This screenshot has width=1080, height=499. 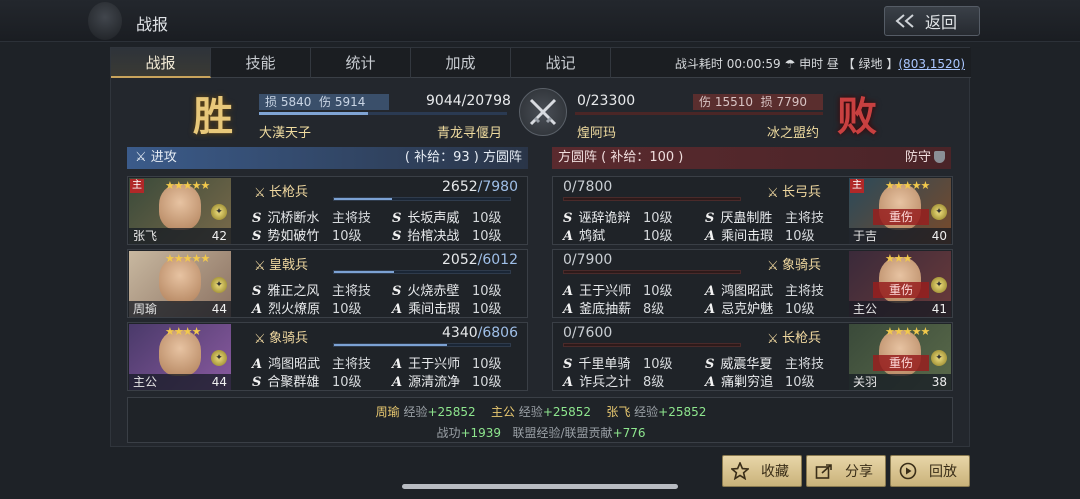 I want to click on unit-type: ⚔ 象骑兵, so click(x=281, y=339).